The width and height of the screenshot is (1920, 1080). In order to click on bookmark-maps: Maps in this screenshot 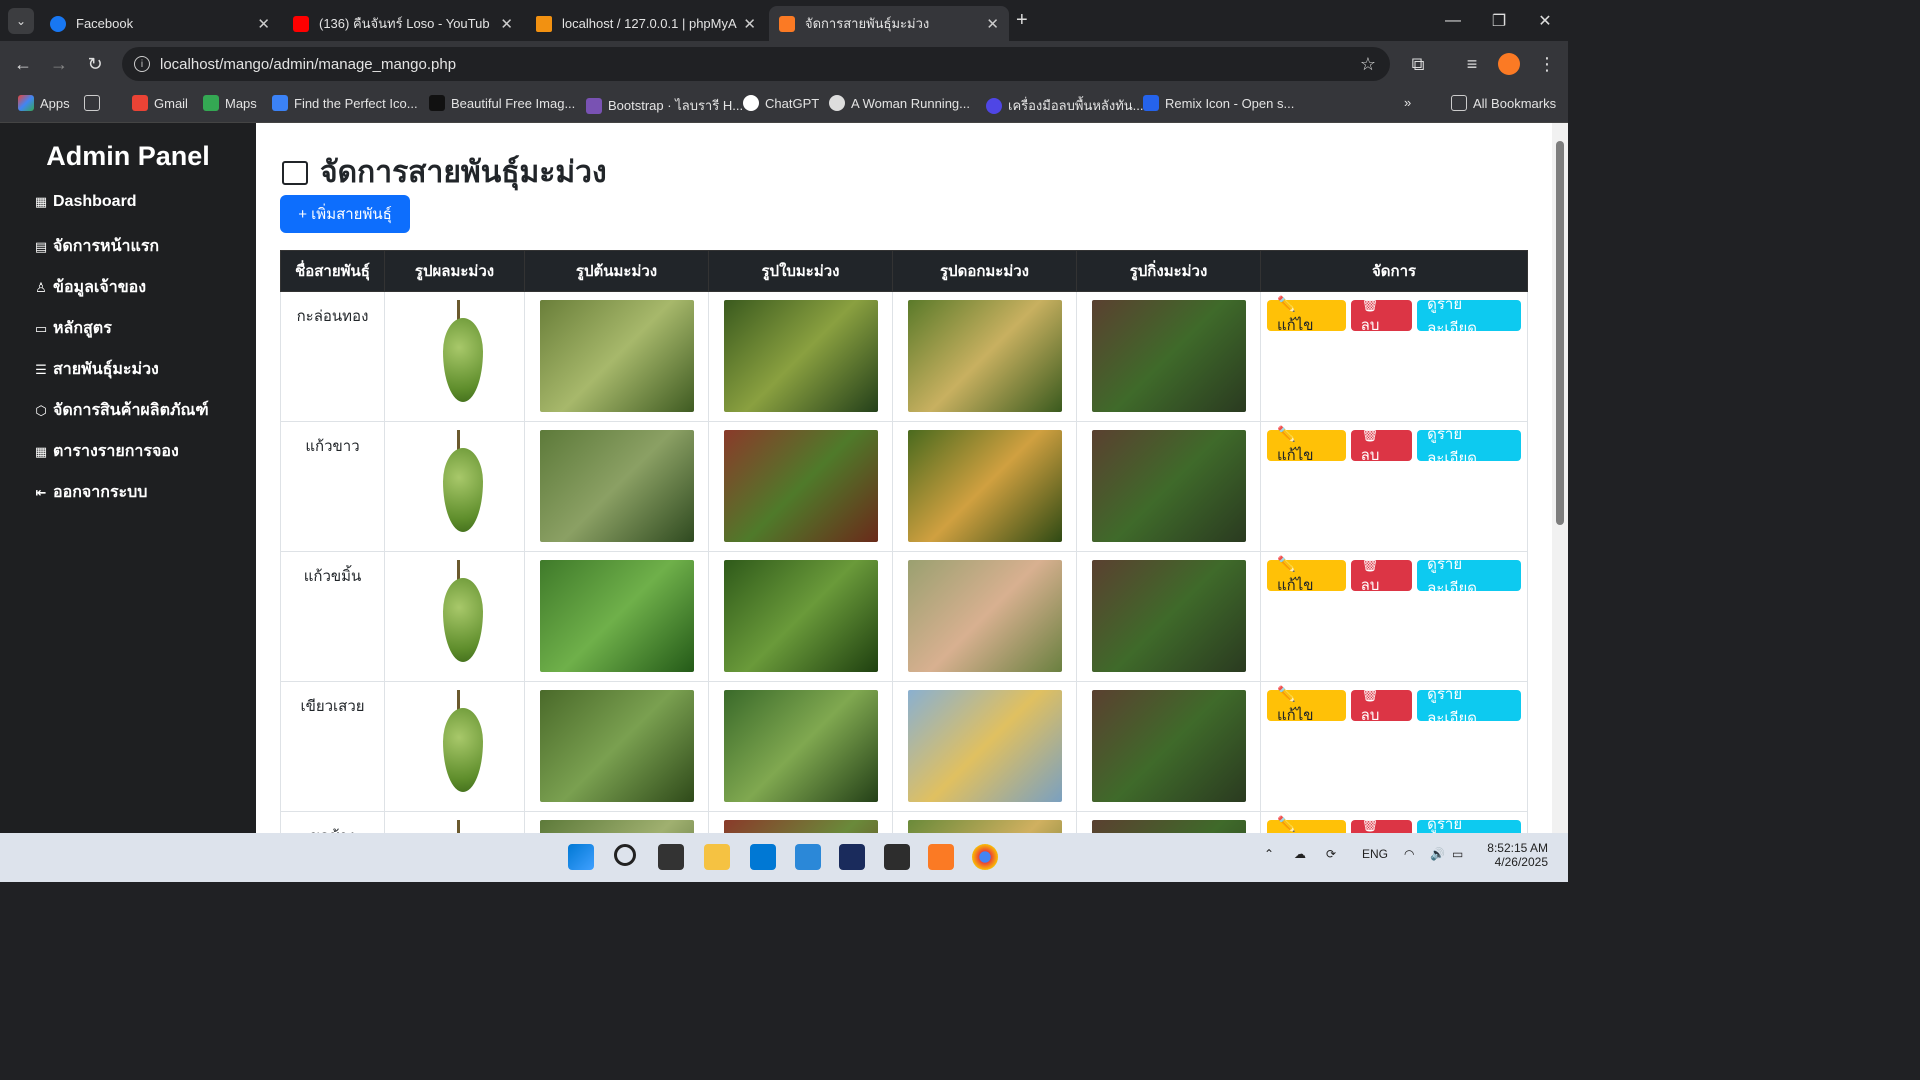, I will do `click(230, 103)`.